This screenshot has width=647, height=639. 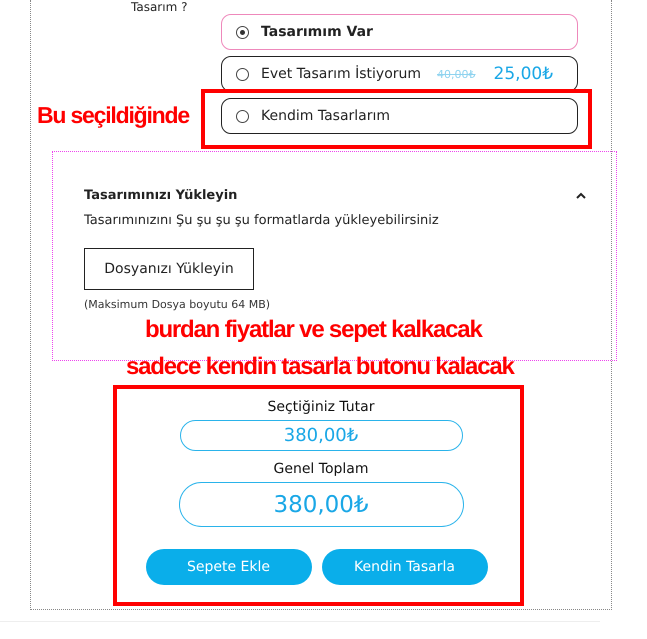 What do you see at coordinates (321, 504) in the screenshot?
I see `total-amount: 380,00₺` at bounding box center [321, 504].